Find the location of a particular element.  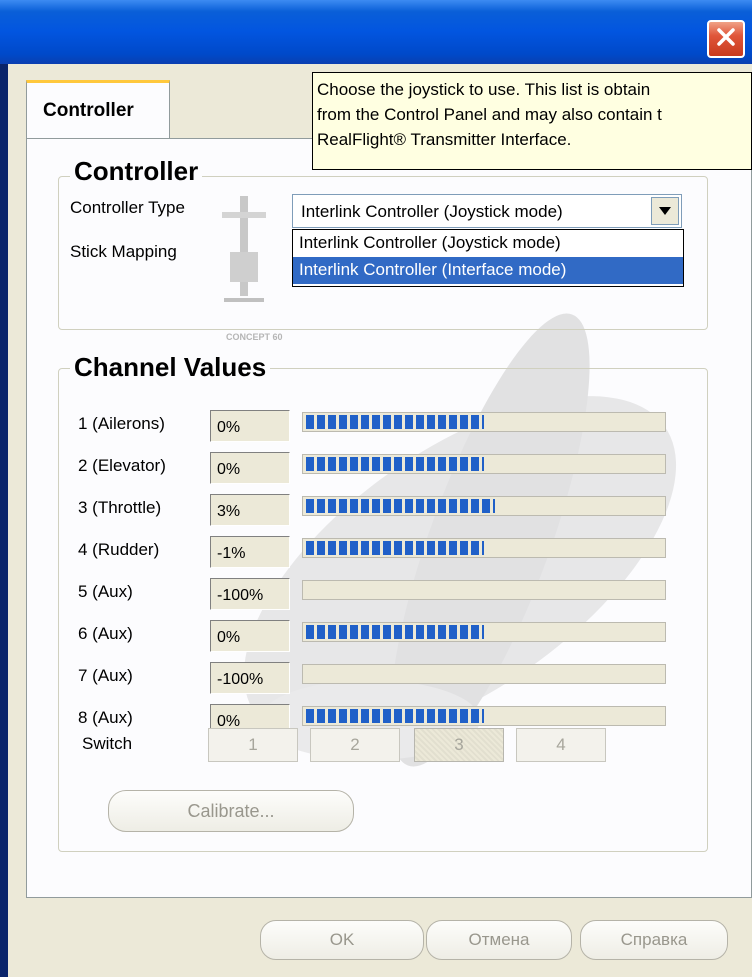

close-button is located at coordinates (726, 39).